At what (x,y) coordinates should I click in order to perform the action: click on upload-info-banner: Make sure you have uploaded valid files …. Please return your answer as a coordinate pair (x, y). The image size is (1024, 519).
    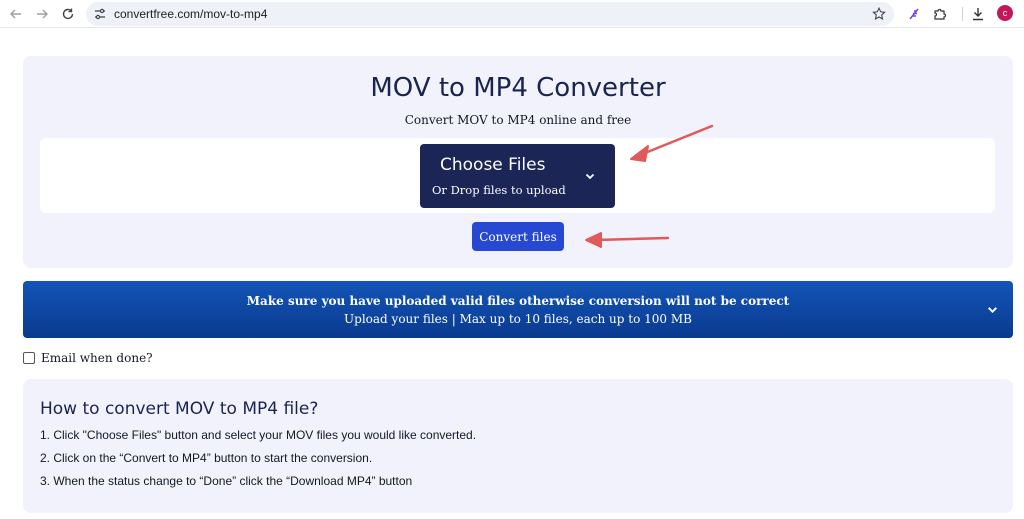
    Looking at the image, I should click on (518, 309).